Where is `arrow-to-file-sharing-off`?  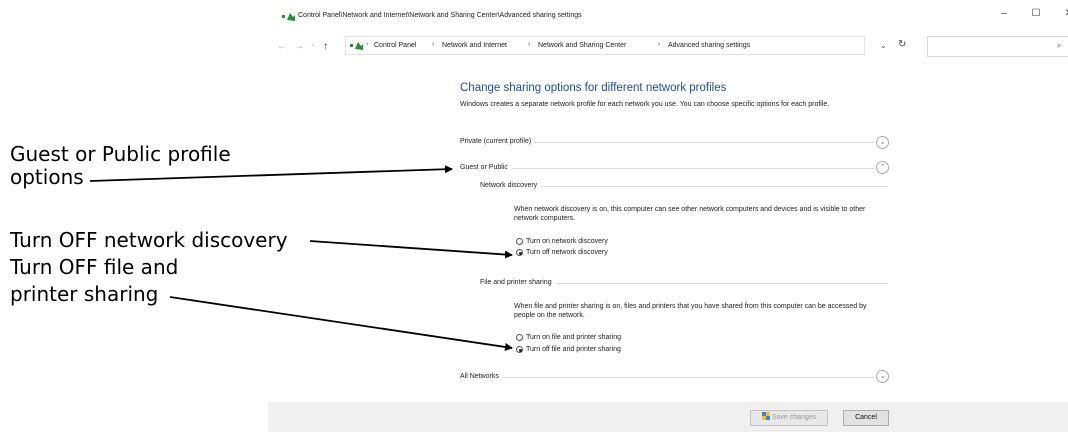
arrow-to-file-sharing-off is located at coordinates (341, 323).